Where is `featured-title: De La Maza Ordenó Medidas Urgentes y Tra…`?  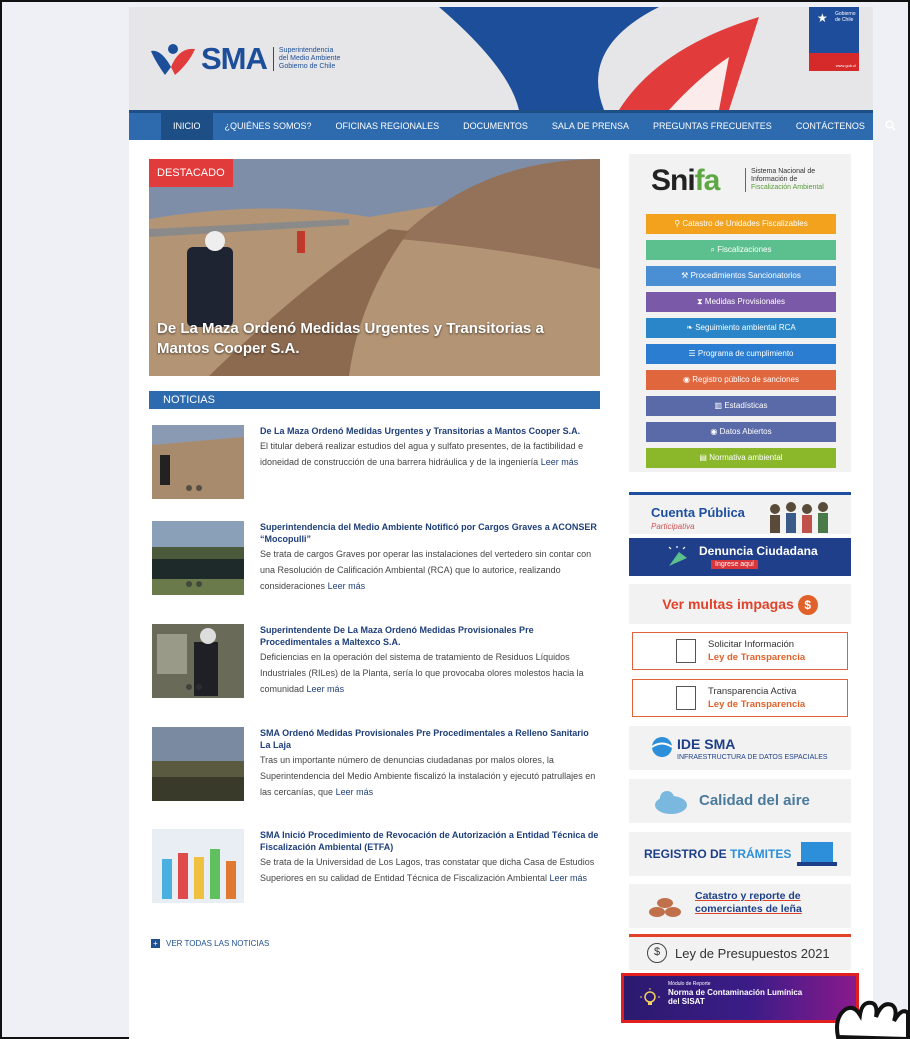 featured-title: De La Maza Ordenó Medidas Urgentes y Tra… is located at coordinates (377, 339).